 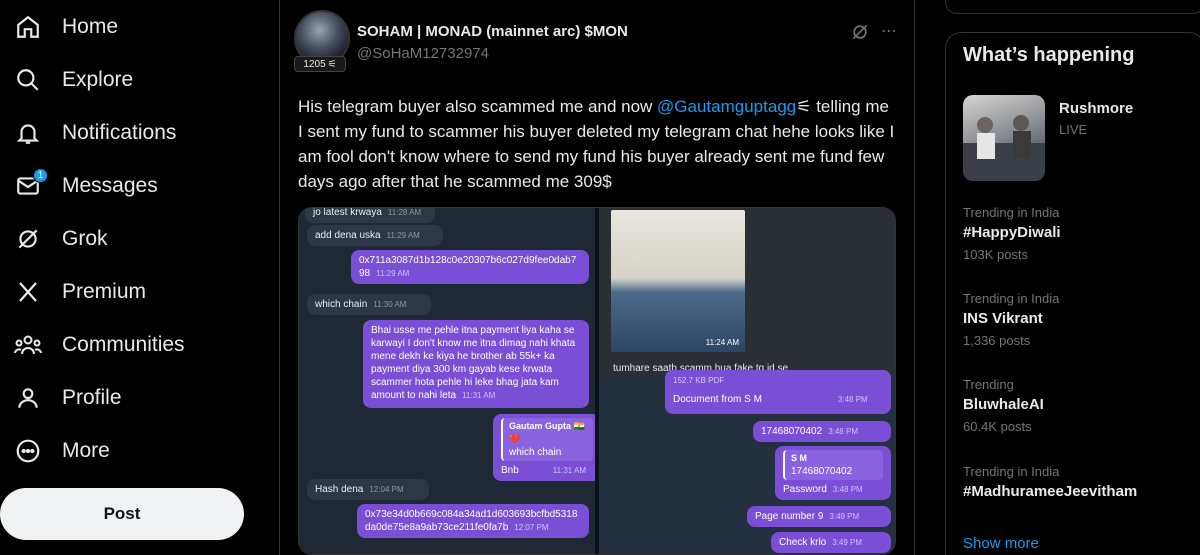 I want to click on trends-title: What’s happening, so click(x=1049, y=55).